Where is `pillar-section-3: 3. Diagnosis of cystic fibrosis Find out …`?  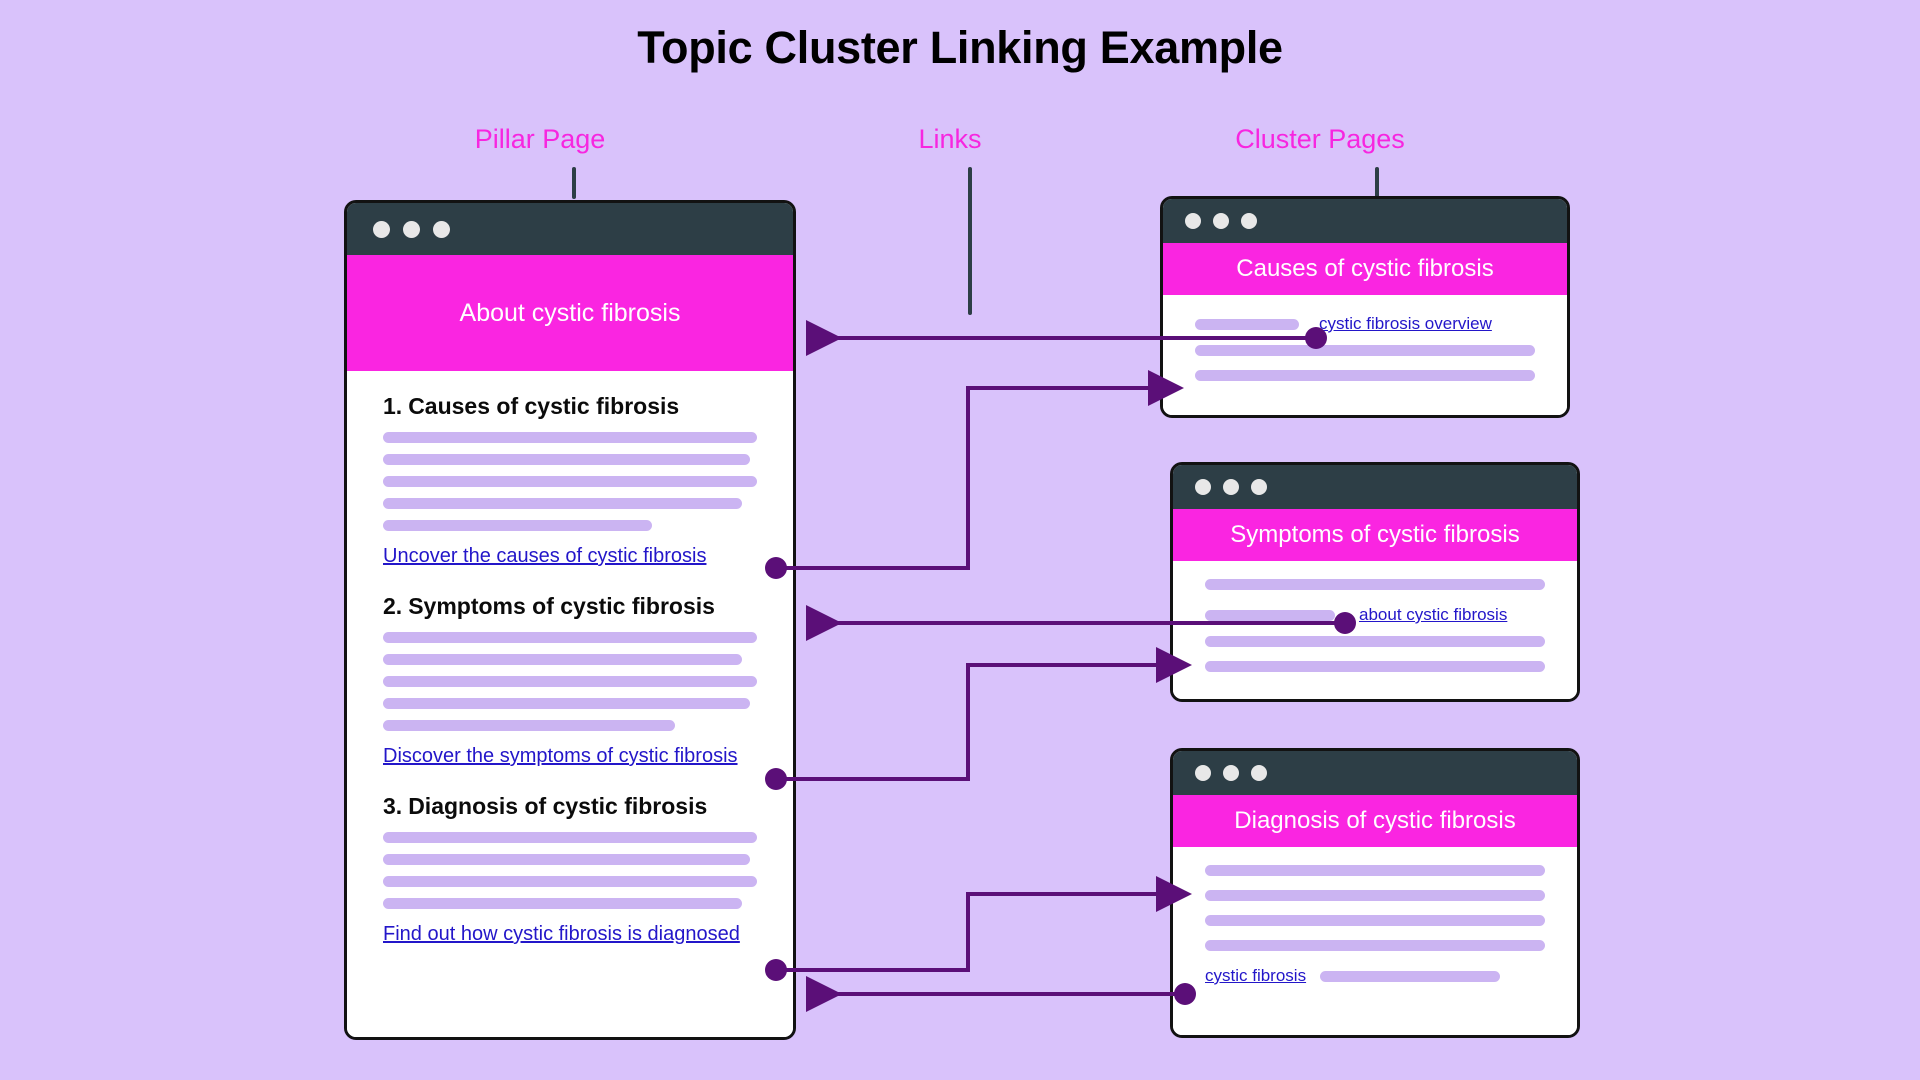
pillar-section-3: 3. Diagnosis of cystic fibrosis Find out … is located at coordinates (570, 871).